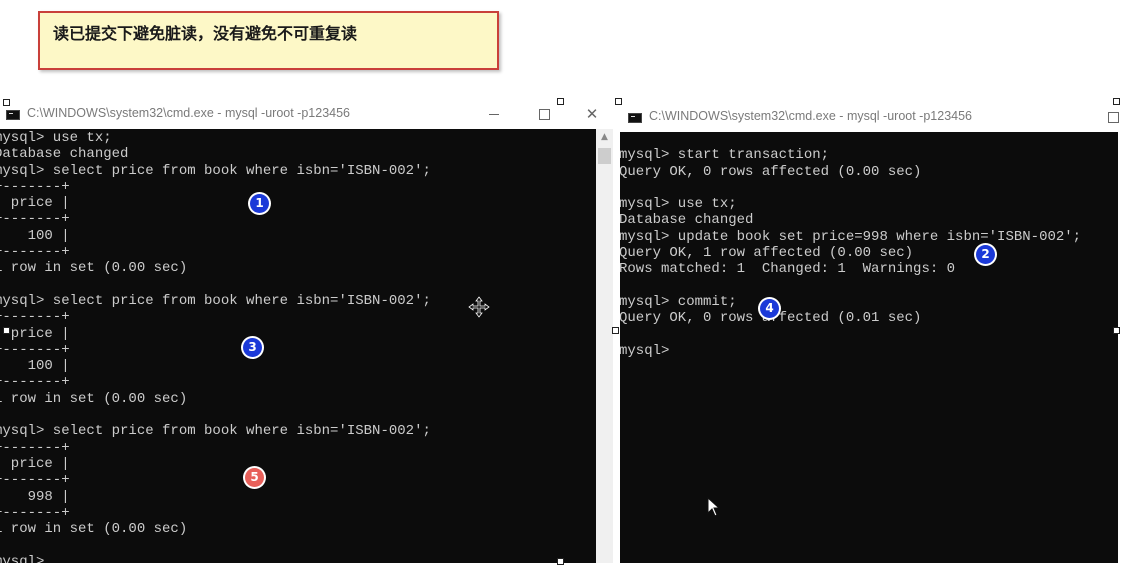  Describe the element at coordinates (592, 114) in the screenshot. I see `close-button: ✕` at that location.